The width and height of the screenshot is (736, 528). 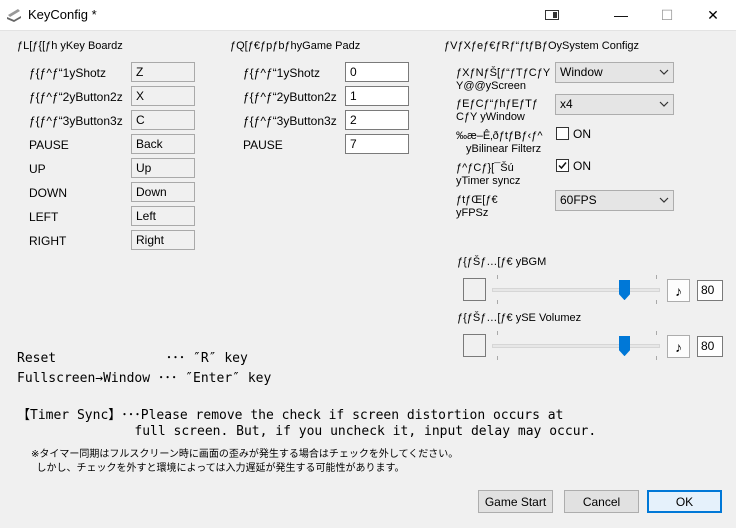 What do you see at coordinates (504, 149) in the screenshot?
I see `bilinear-label-line2: yBilinear Filterz` at bounding box center [504, 149].